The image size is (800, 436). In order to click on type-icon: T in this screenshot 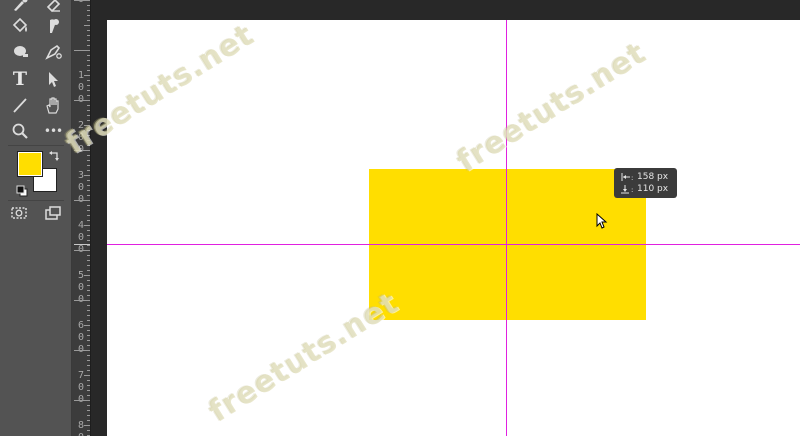, I will do `click(20, 79)`.